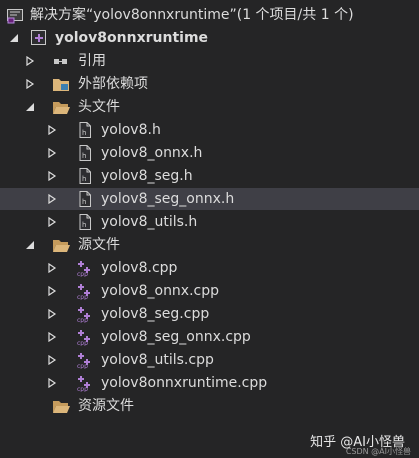  I want to click on file-row: cpp yolov8_seg_onnx.cpp, so click(209, 337).